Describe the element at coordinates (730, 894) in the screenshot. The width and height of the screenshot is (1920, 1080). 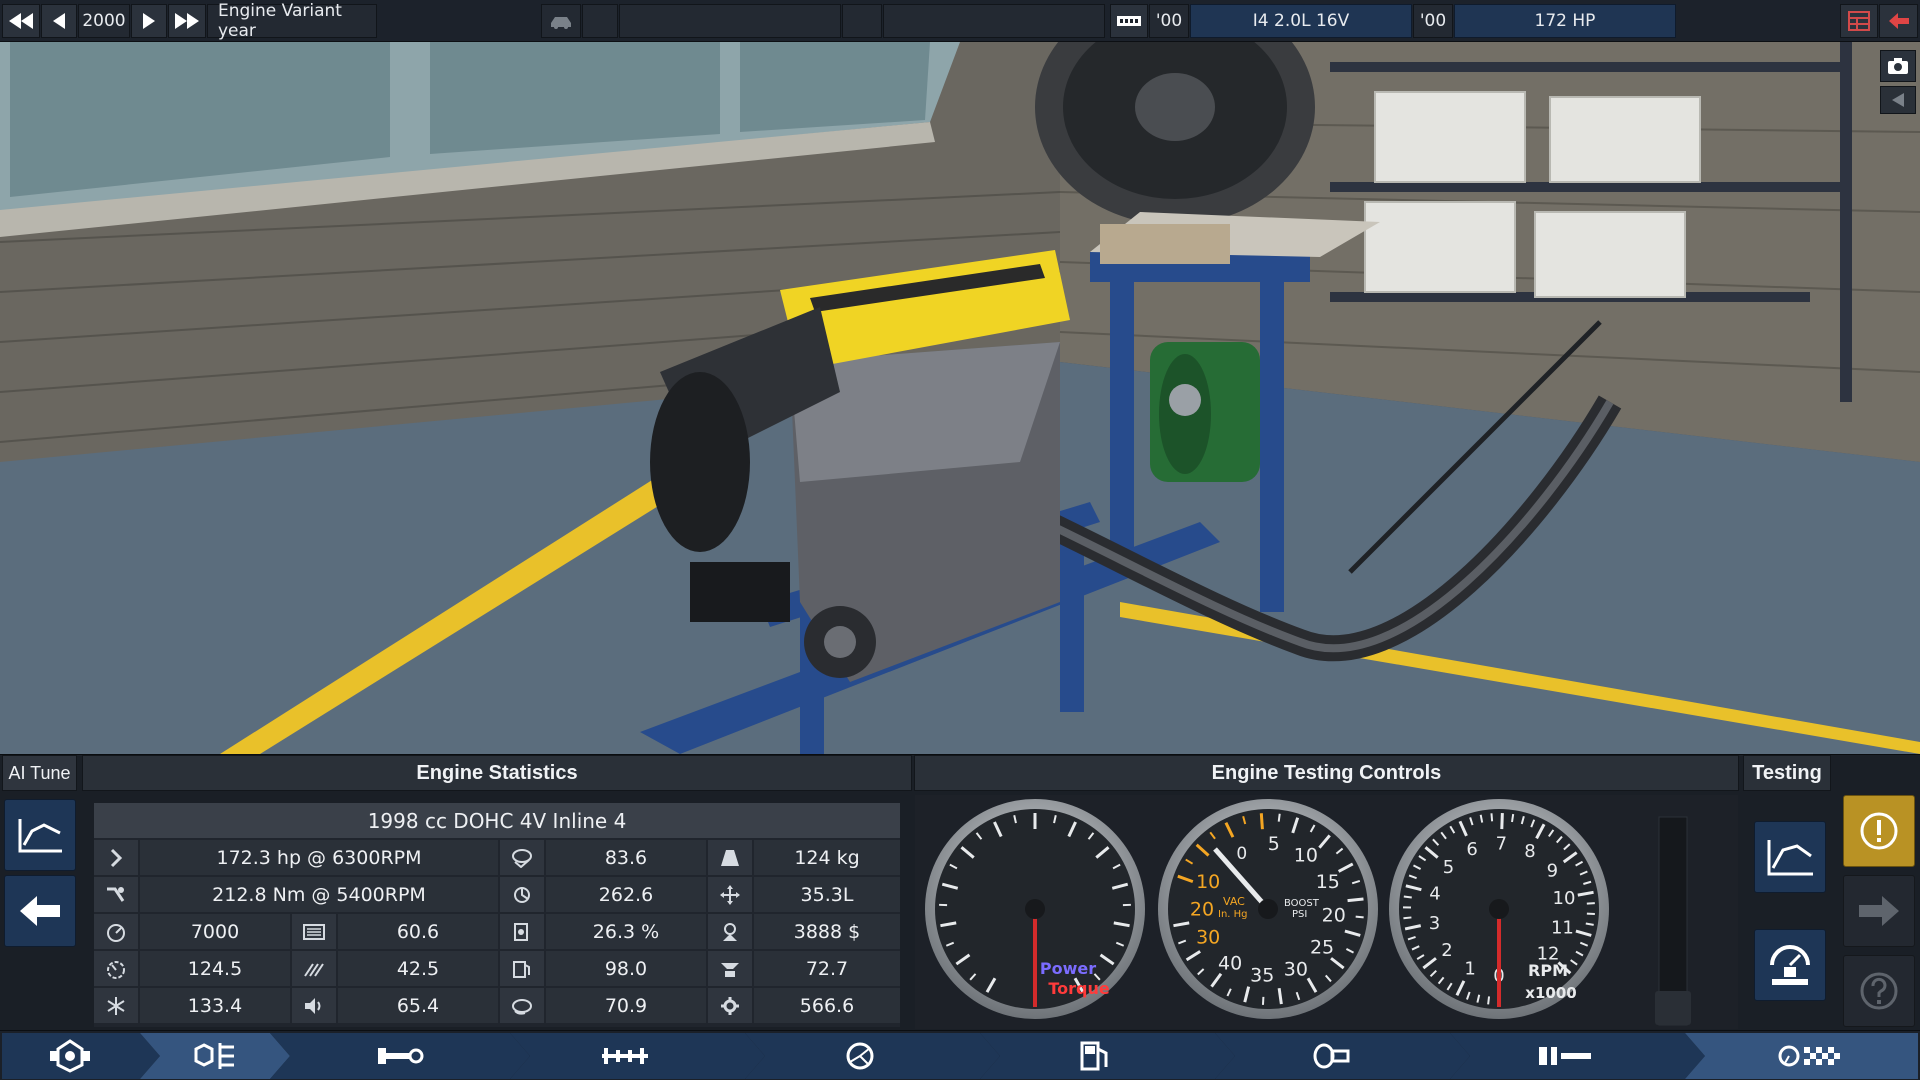
I see `size-icon` at that location.